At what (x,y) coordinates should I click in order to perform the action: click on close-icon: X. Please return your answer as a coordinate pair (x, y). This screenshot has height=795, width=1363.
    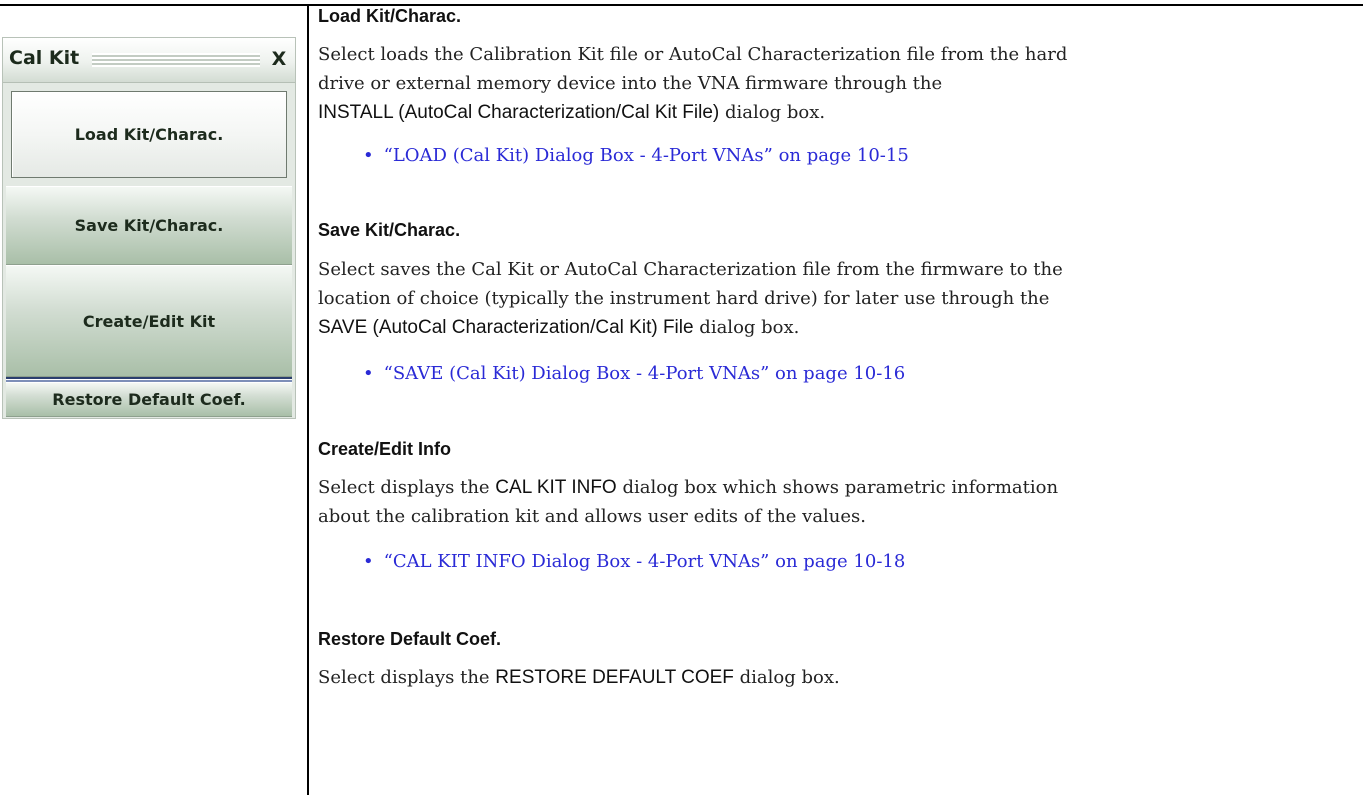
    Looking at the image, I should click on (279, 59).